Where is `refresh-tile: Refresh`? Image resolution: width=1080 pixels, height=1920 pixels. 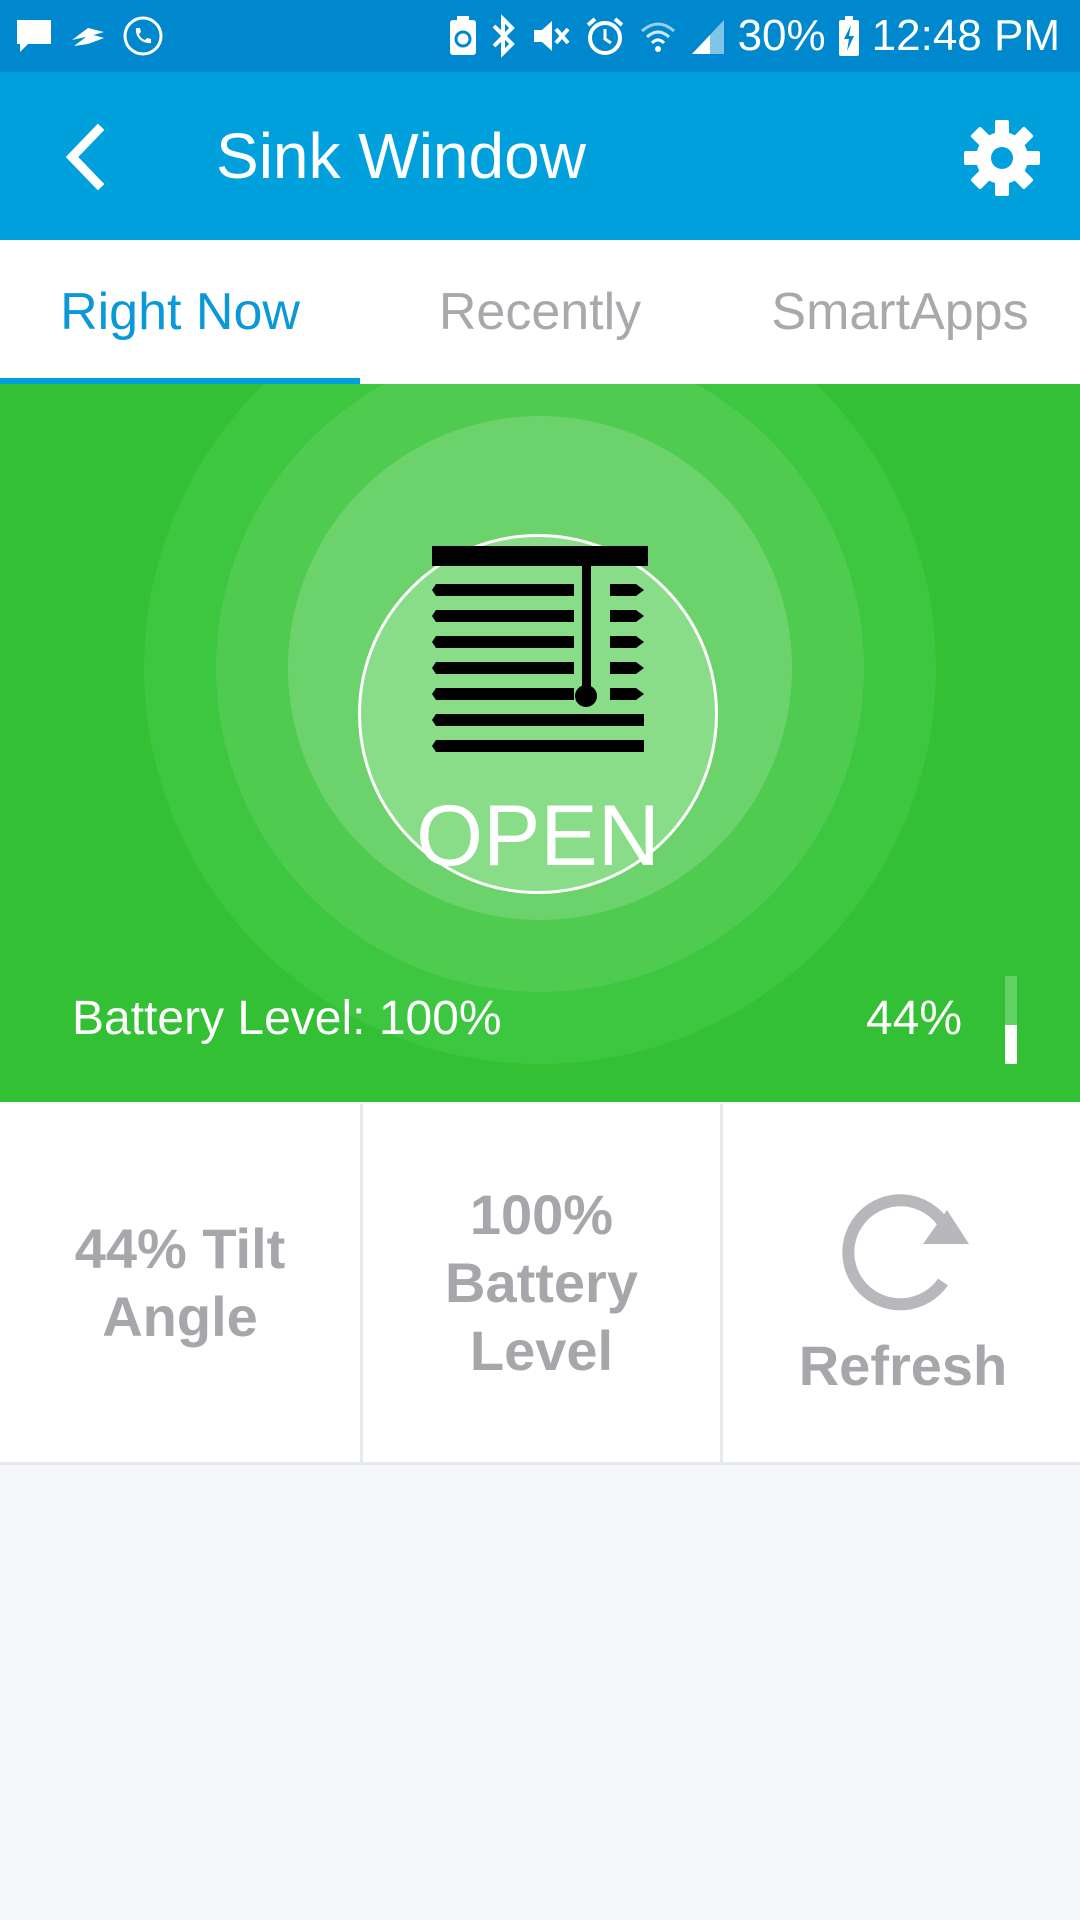
refresh-tile: Refresh is located at coordinates (900, 1283).